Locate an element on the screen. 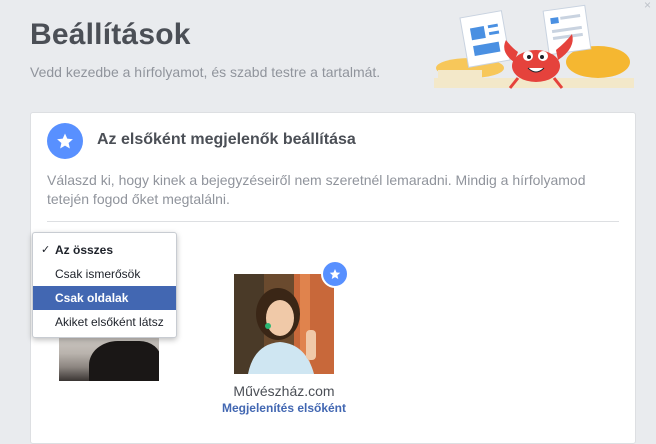 This screenshot has height=444, width=656. header-illustration is located at coordinates (535, 50).